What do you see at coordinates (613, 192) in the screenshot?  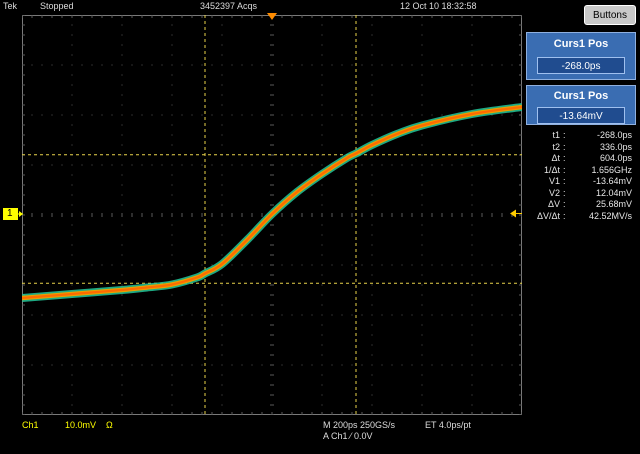 I see `measurement-value: 12.04mV` at bounding box center [613, 192].